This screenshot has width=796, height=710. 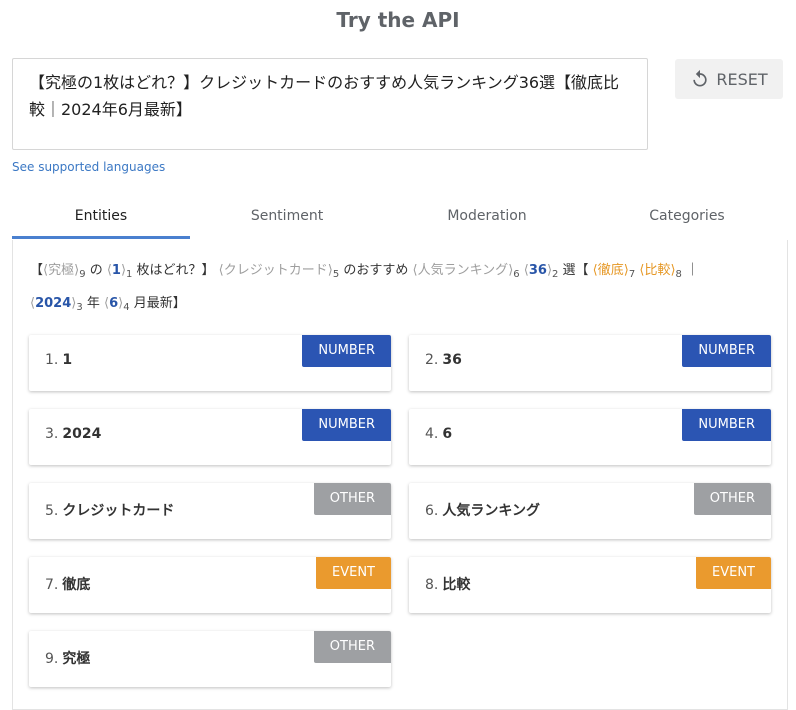 I want to click on entity-mention: ⟨比較⟩8, so click(x=660, y=271).